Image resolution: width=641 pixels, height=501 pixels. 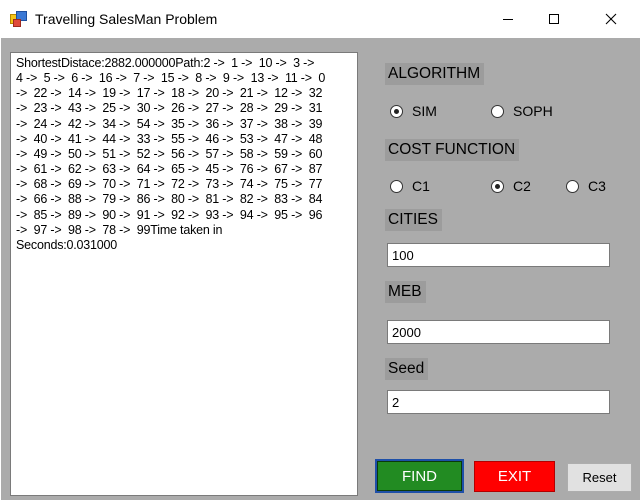 I want to click on cost-function-label: COST FUNCTION, so click(x=452, y=150).